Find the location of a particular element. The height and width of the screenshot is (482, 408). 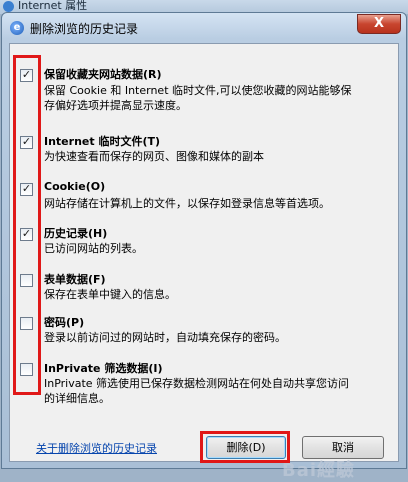

watermark: Bai經驗 is located at coordinates (319, 470).